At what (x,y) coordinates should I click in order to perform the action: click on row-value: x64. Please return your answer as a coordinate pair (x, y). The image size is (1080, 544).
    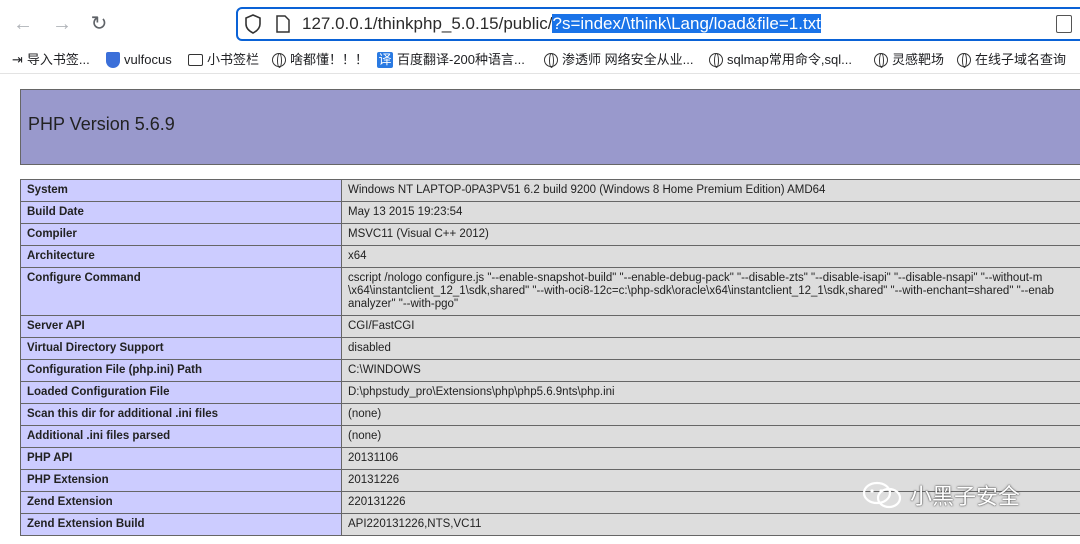
    Looking at the image, I should click on (710, 256).